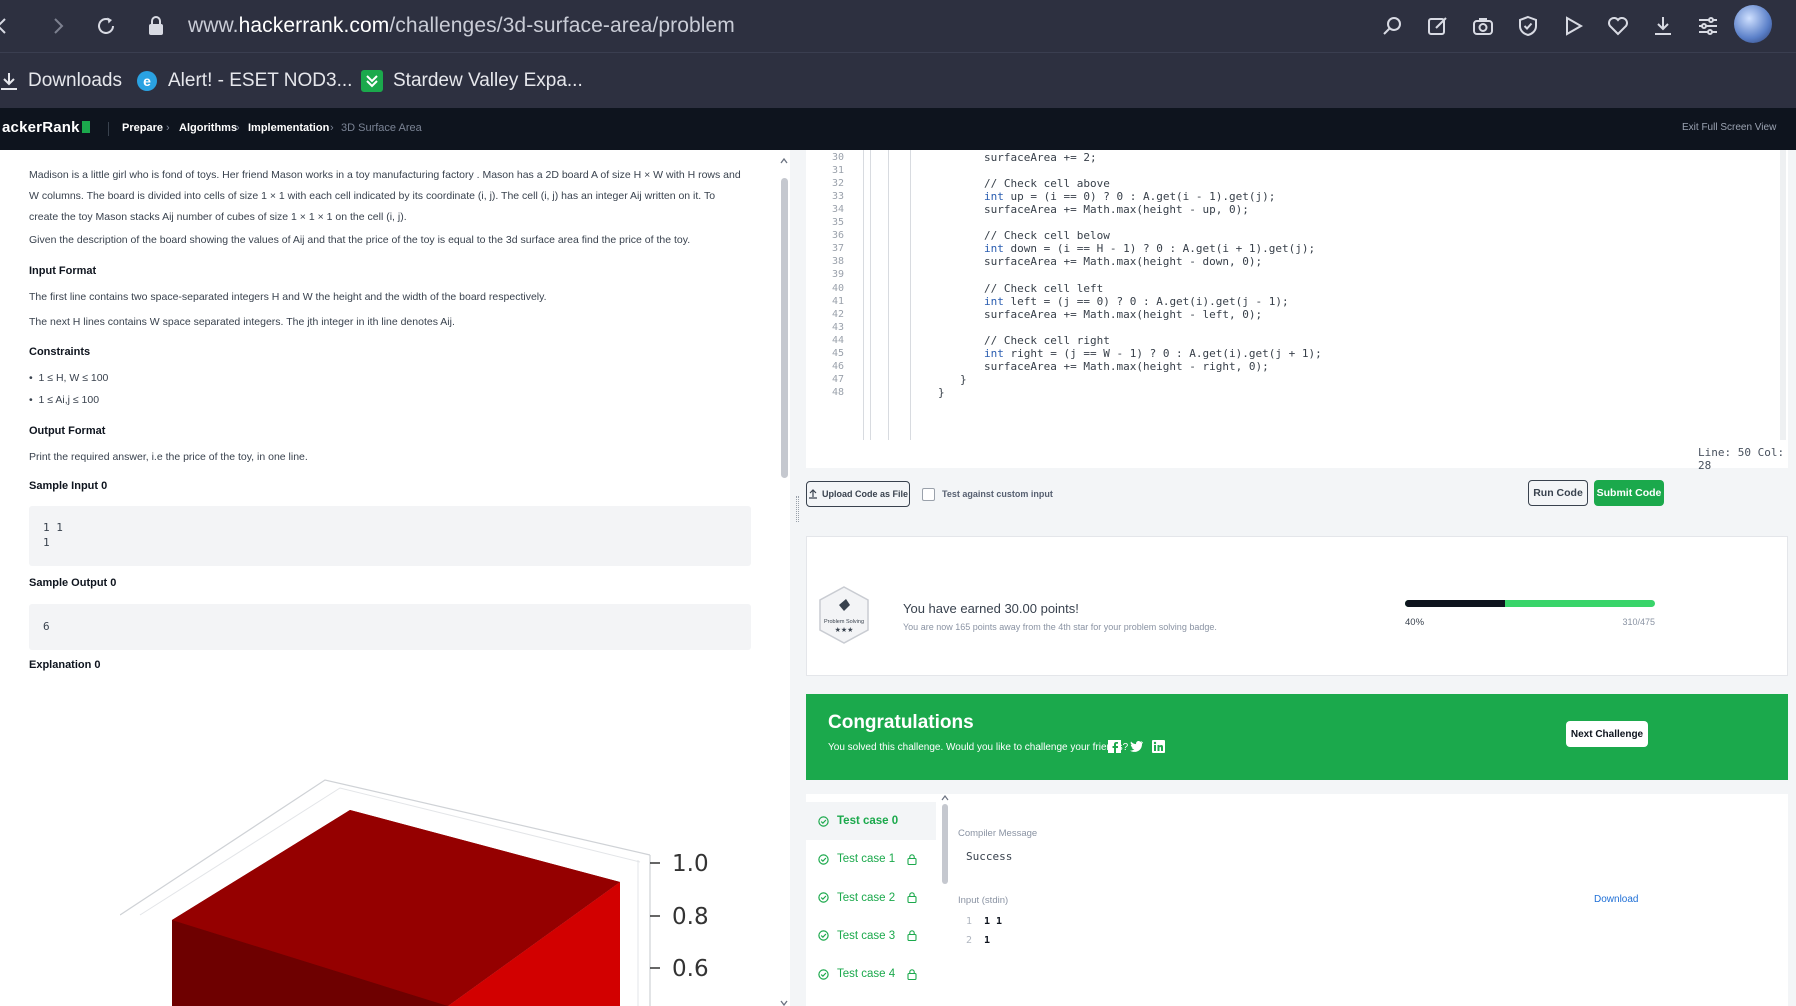 This screenshot has width=1796, height=1006. I want to click on divider, so click(108, 129).